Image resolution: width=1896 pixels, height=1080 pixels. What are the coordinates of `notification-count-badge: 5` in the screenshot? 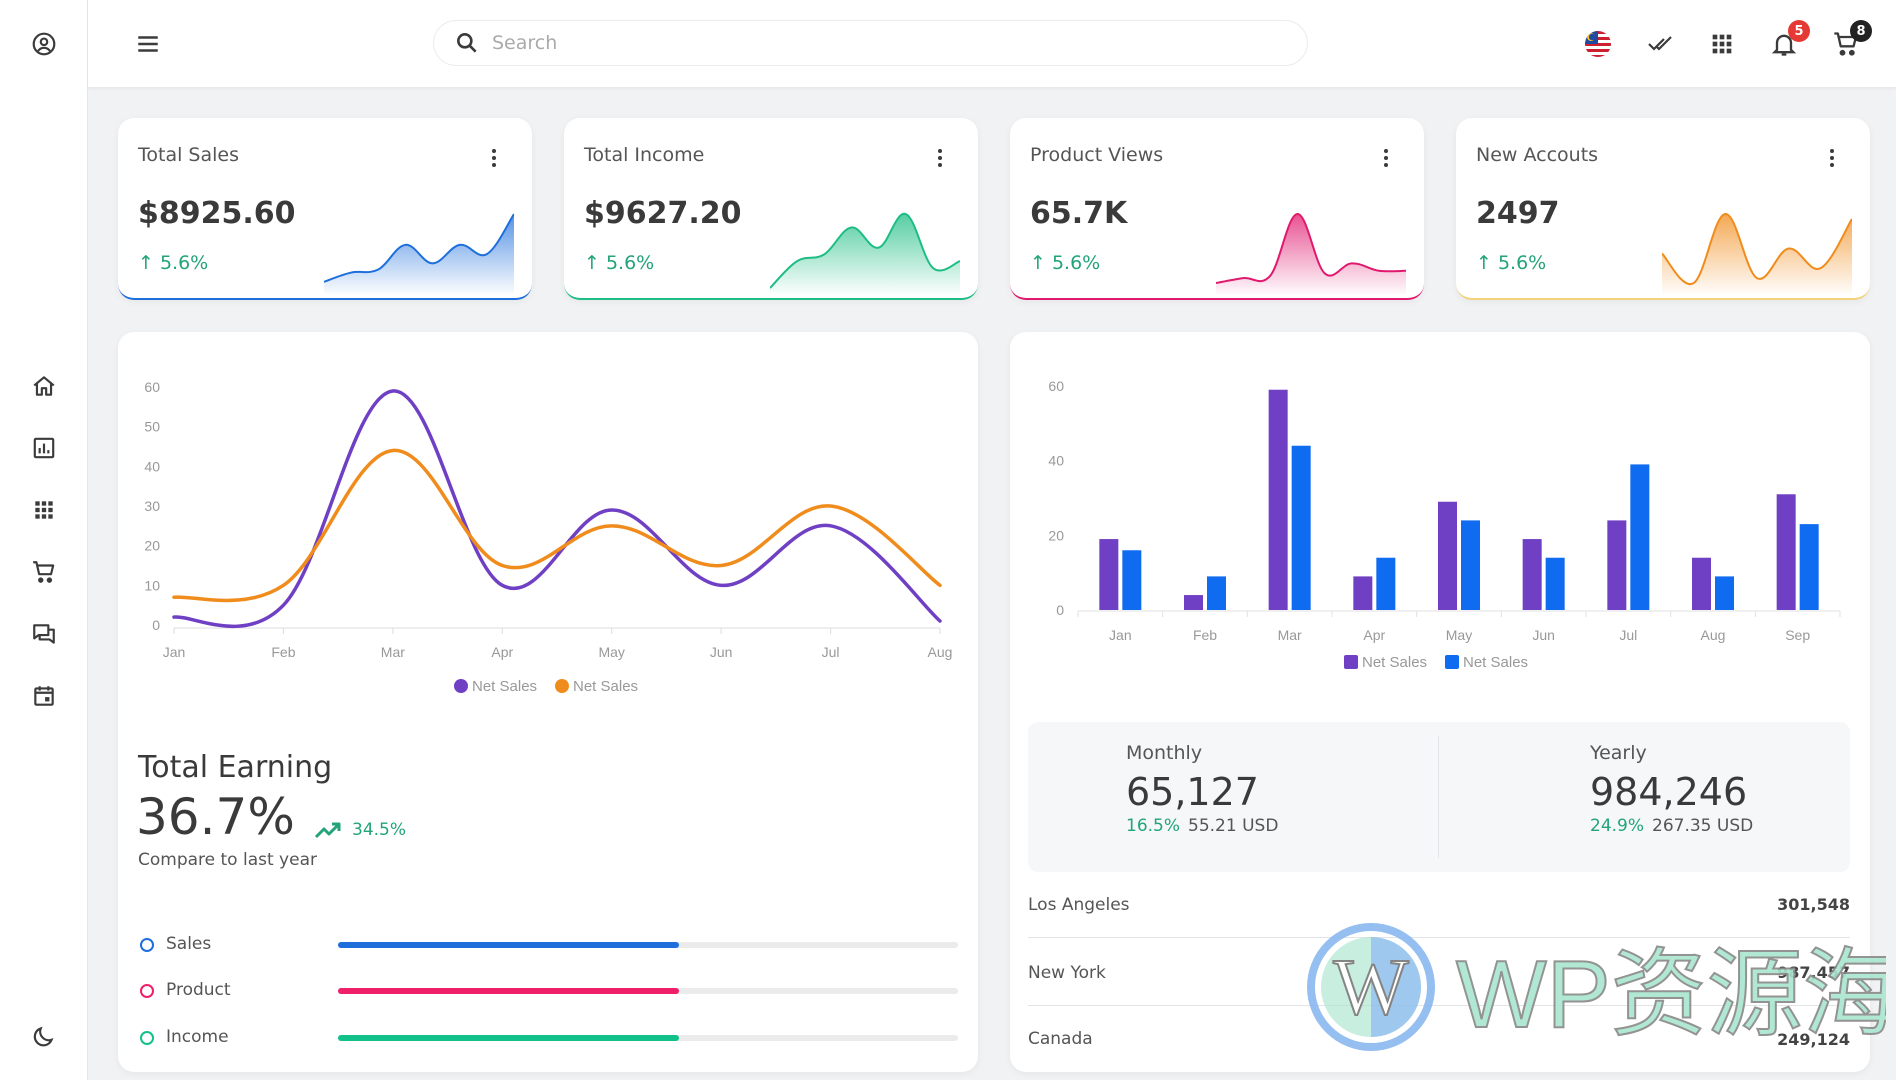 It's located at (1799, 31).